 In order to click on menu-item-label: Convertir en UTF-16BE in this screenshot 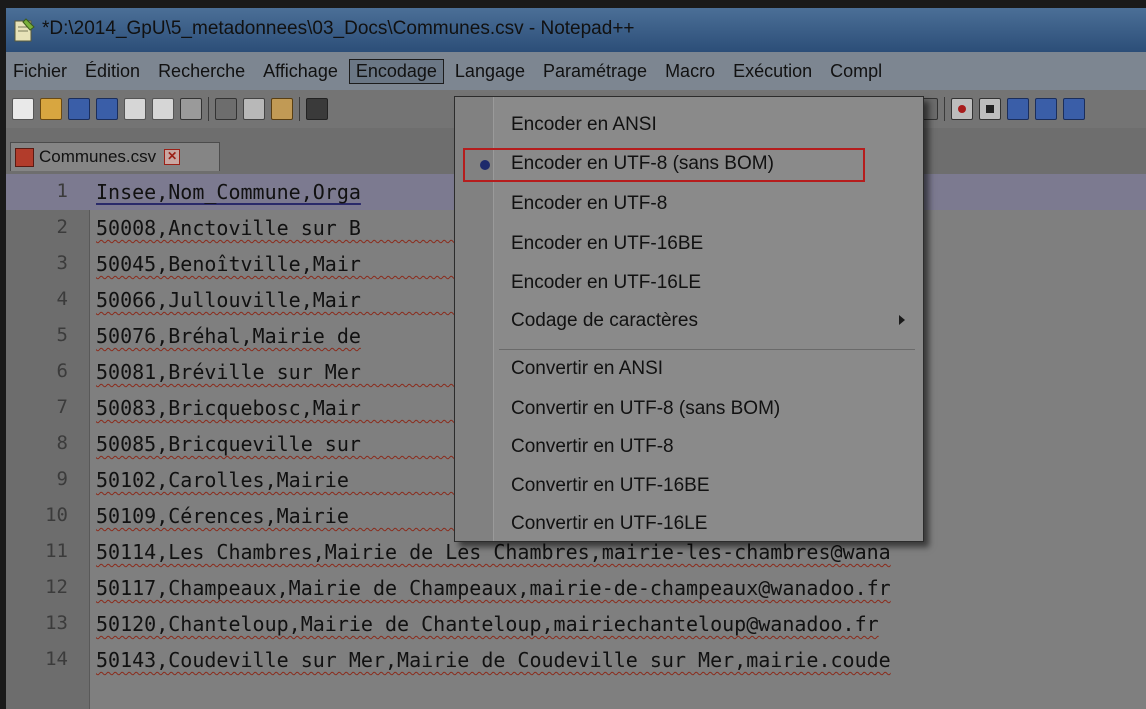, I will do `click(610, 485)`.